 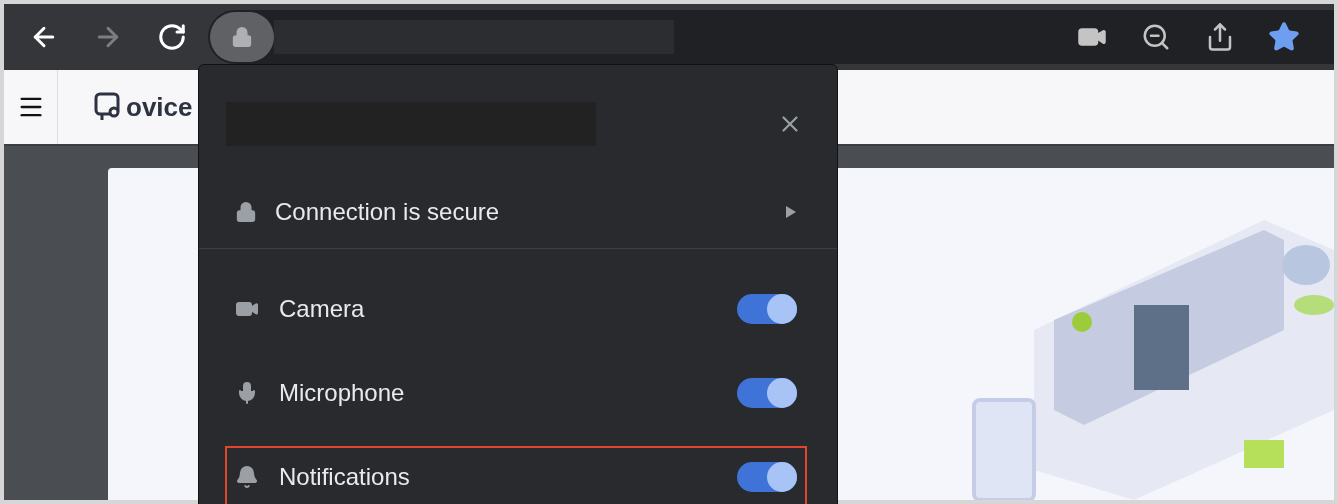 What do you see at coordinates (172, 37) in the screenshot?
I see `reload-icon` at bounding box center [172, 37].